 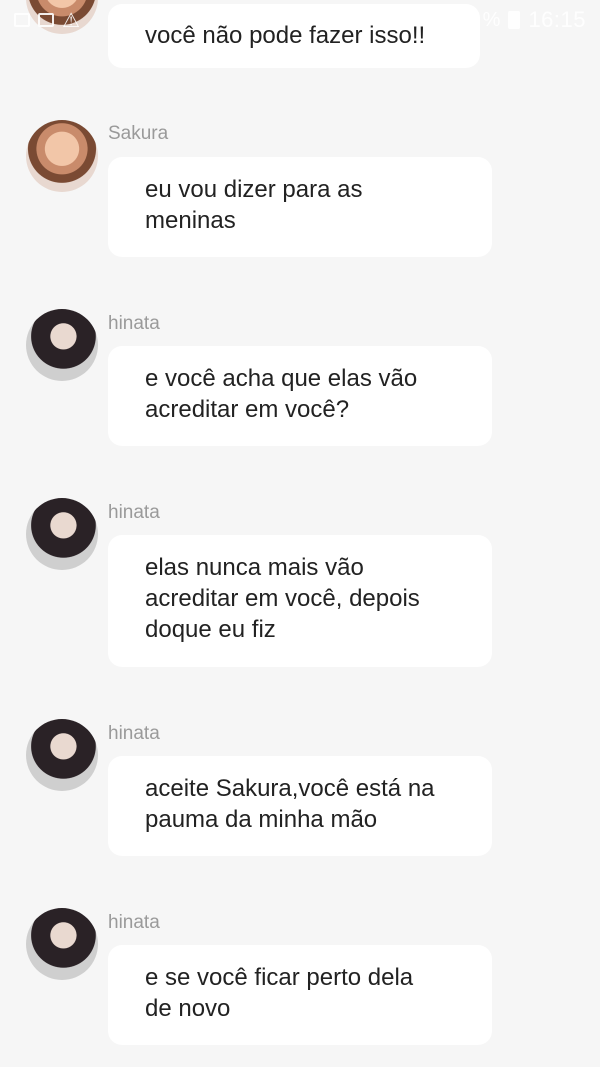 I want to click on message-text: eu vou dizer para as, so click(x=254, y=189).